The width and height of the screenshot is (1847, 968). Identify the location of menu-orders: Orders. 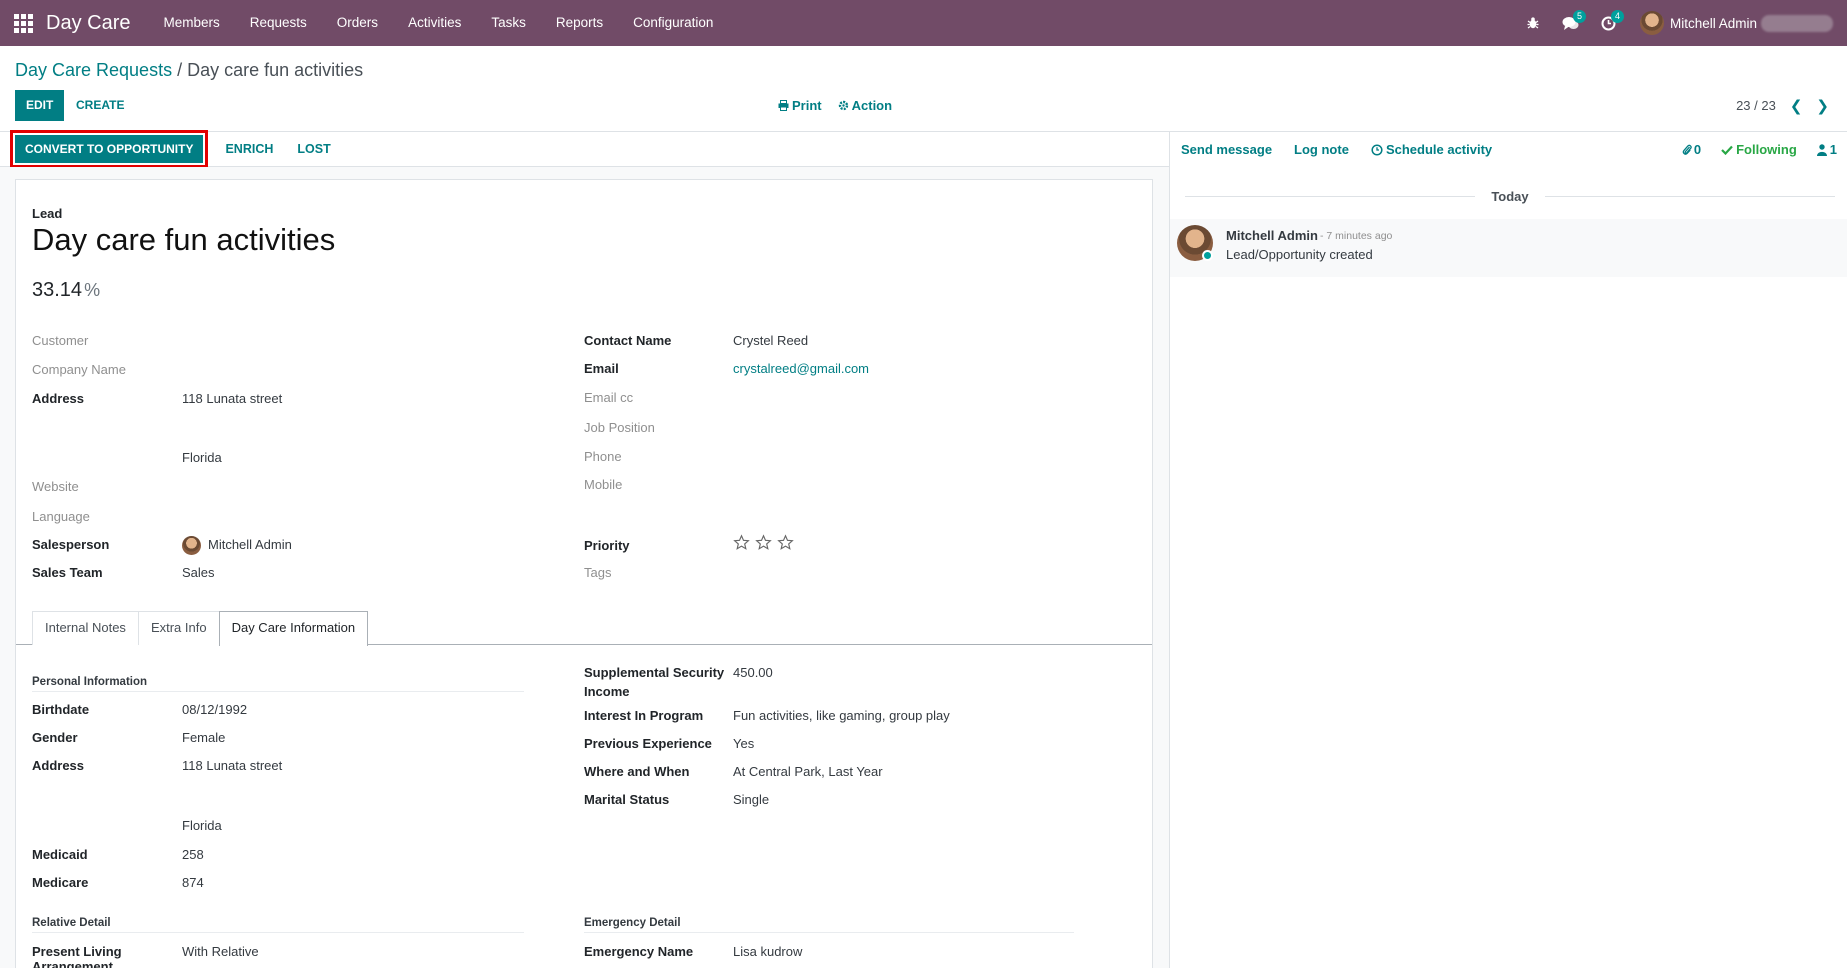
(357, 23).